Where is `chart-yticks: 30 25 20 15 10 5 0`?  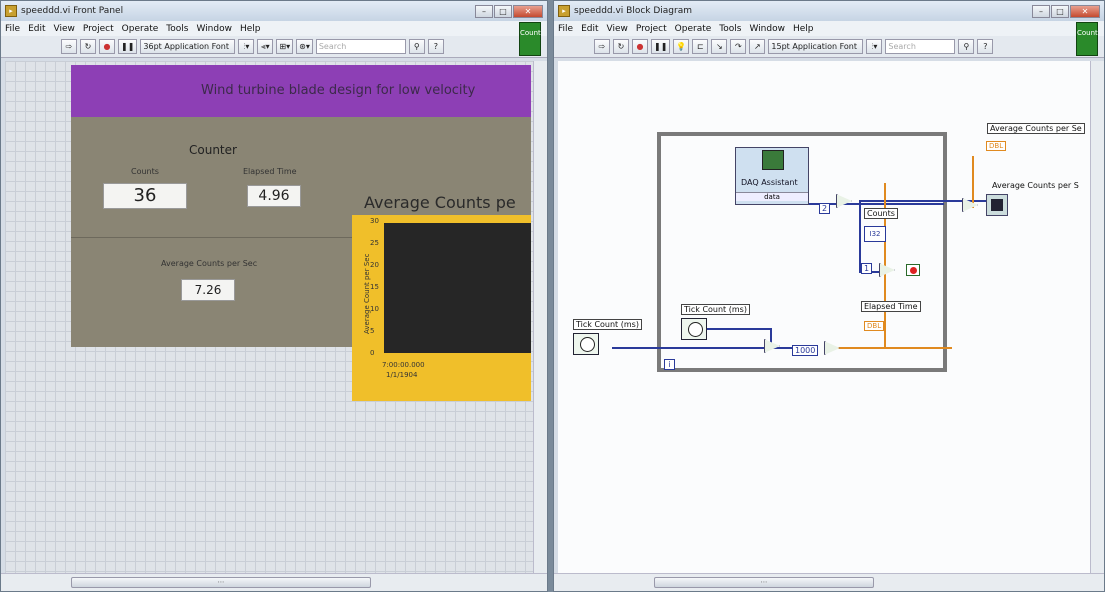
chart-yticks: 30 25 20 15 10 5 0 is located at coordinates (377, 287).